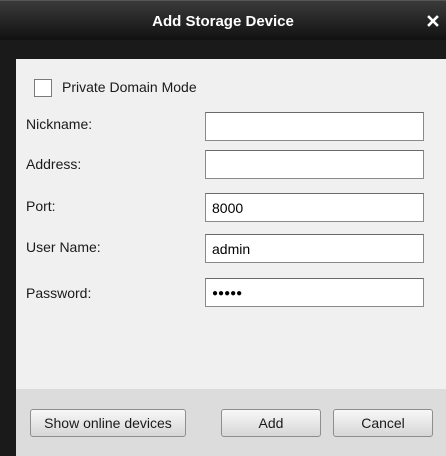 The width and height of the screenshot is (446, 456). I want to click on port-label: Port:, so click(41, 206).